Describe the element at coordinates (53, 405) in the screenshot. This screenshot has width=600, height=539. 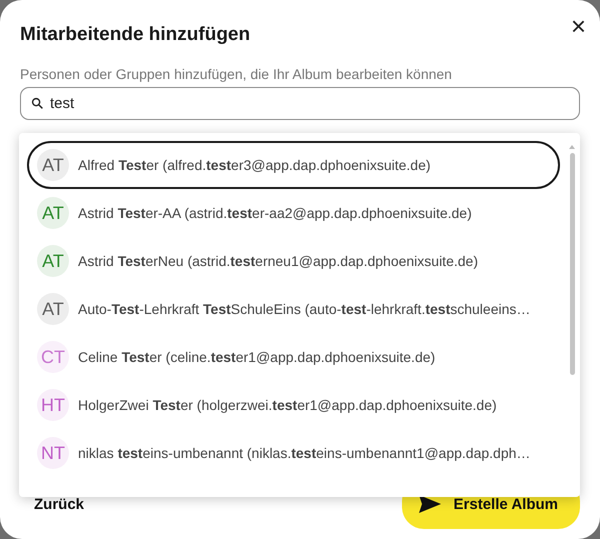
I see `avatar: HT` at that location.